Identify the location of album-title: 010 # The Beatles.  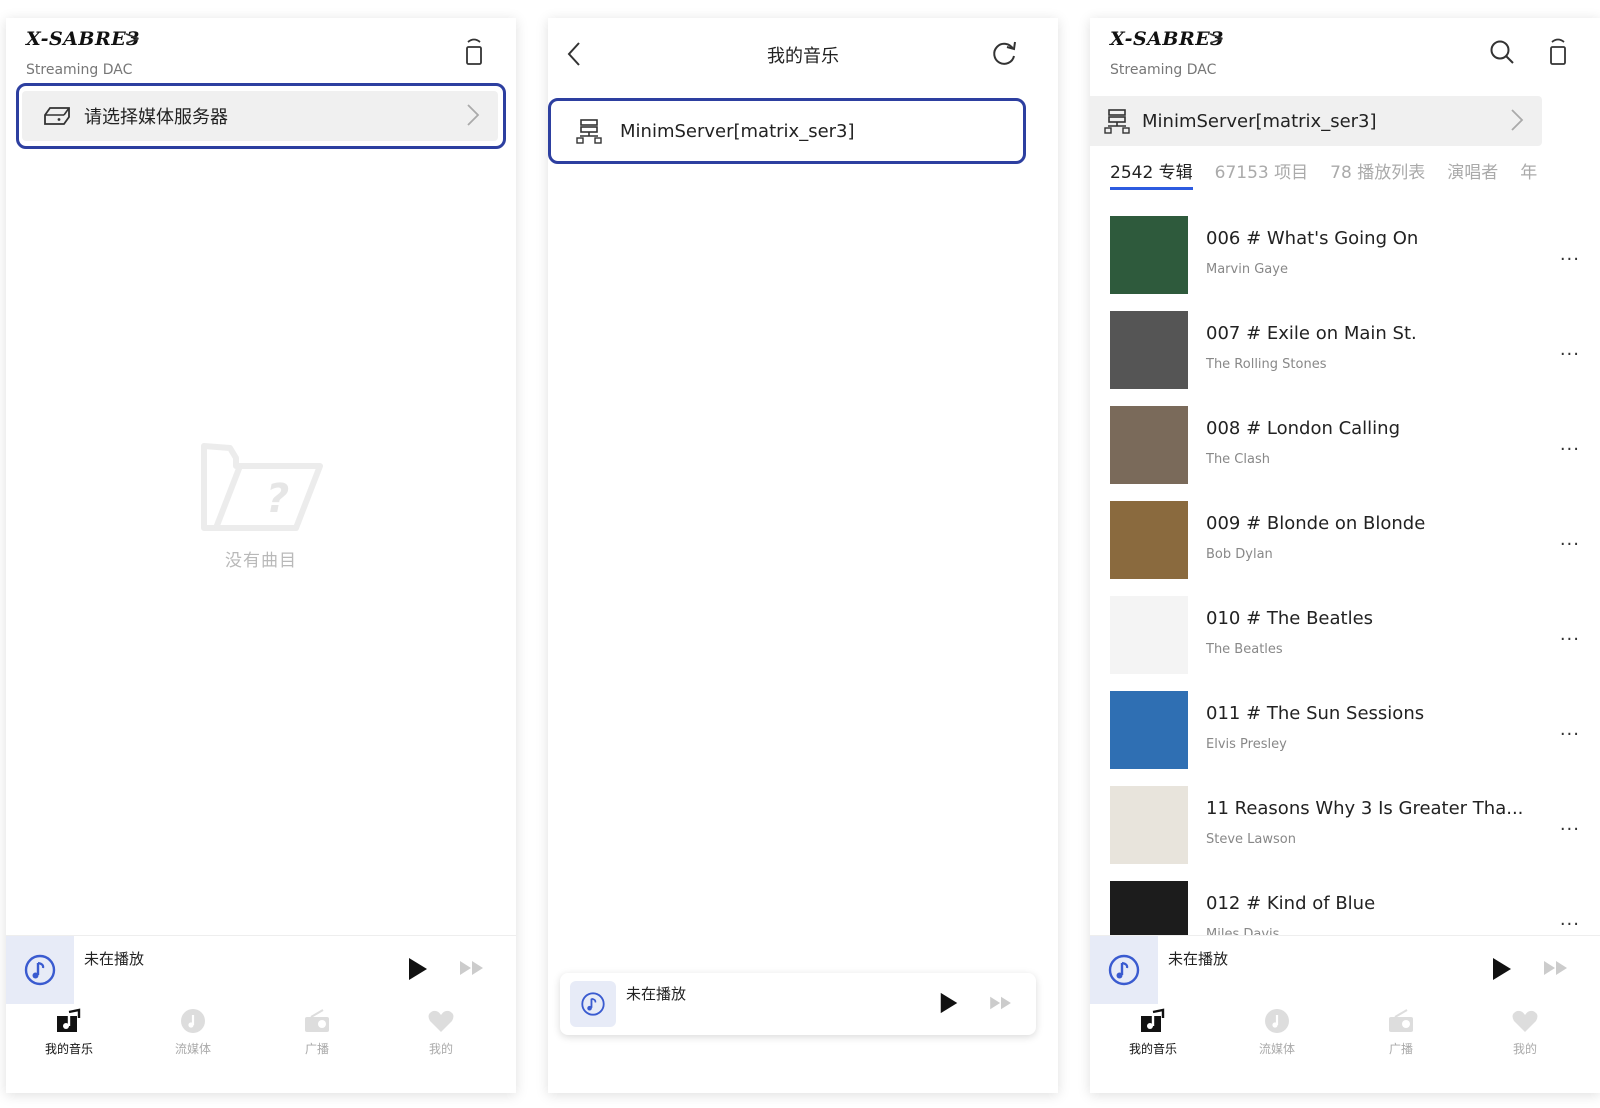
(1290, 618).